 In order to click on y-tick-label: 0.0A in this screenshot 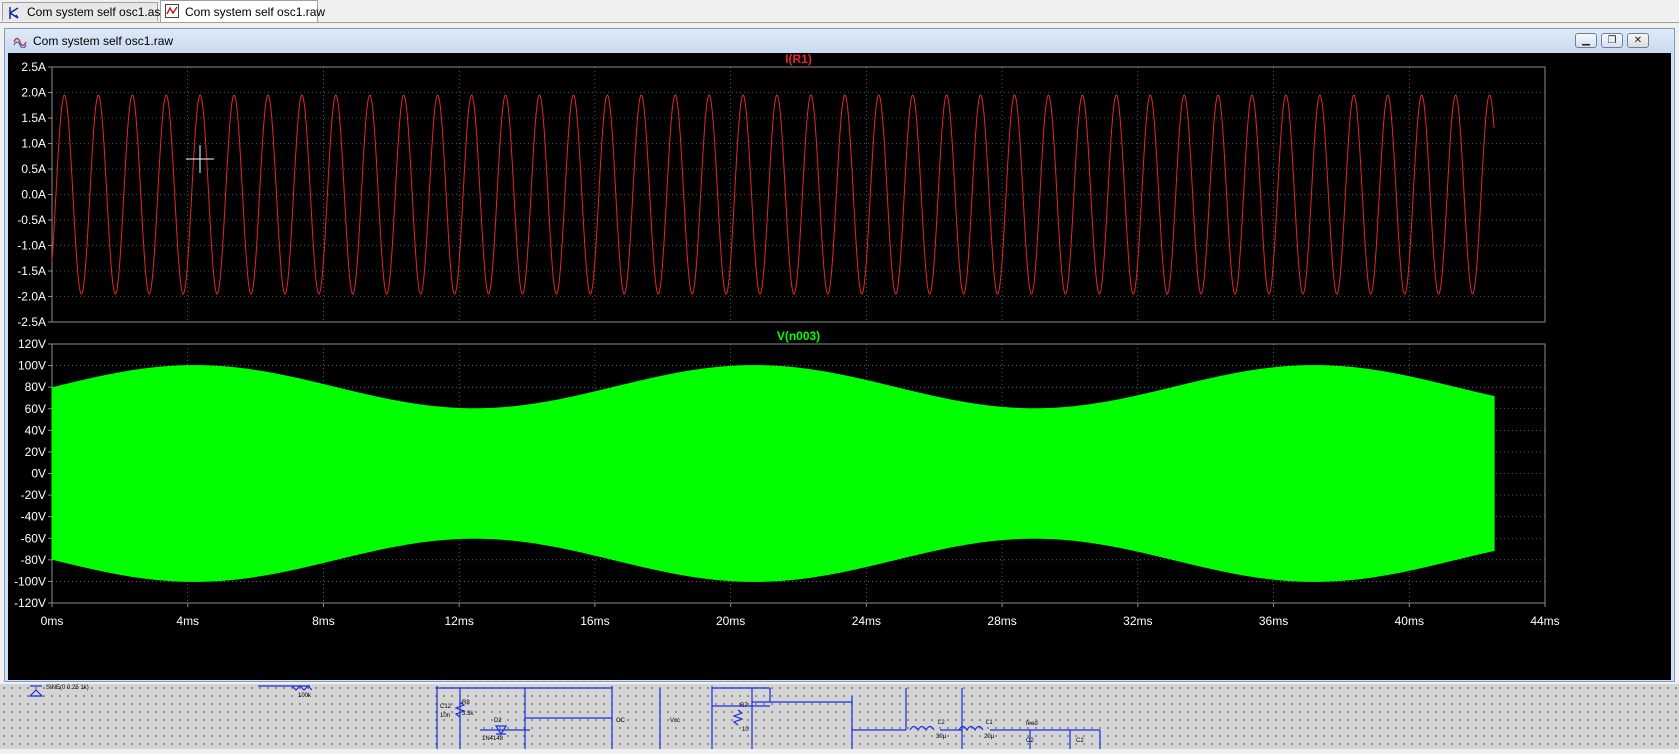, I will do `click(33, 195)`.